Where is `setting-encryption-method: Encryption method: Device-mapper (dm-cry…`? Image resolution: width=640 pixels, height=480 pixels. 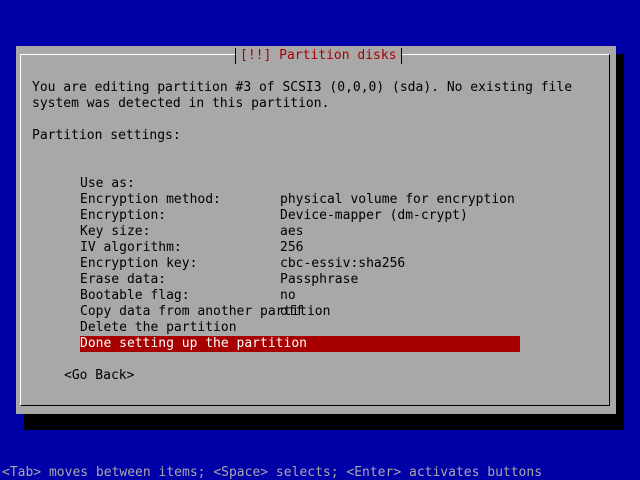
setting-encryption-method: Encryption method: Device-mapper (dm-cry… is located at coordinates (320, 199).